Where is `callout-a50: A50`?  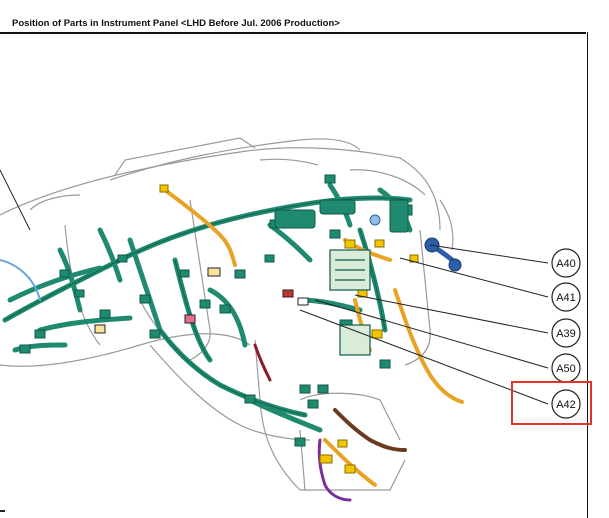 callout-a50: A50 is located at coordinates (566, 368).